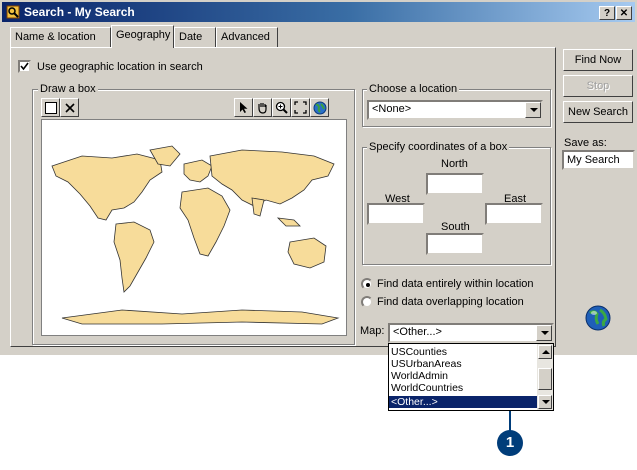 This screenshot has width=637, height=470. I want to click on pointer-icon, so click(243, 107).